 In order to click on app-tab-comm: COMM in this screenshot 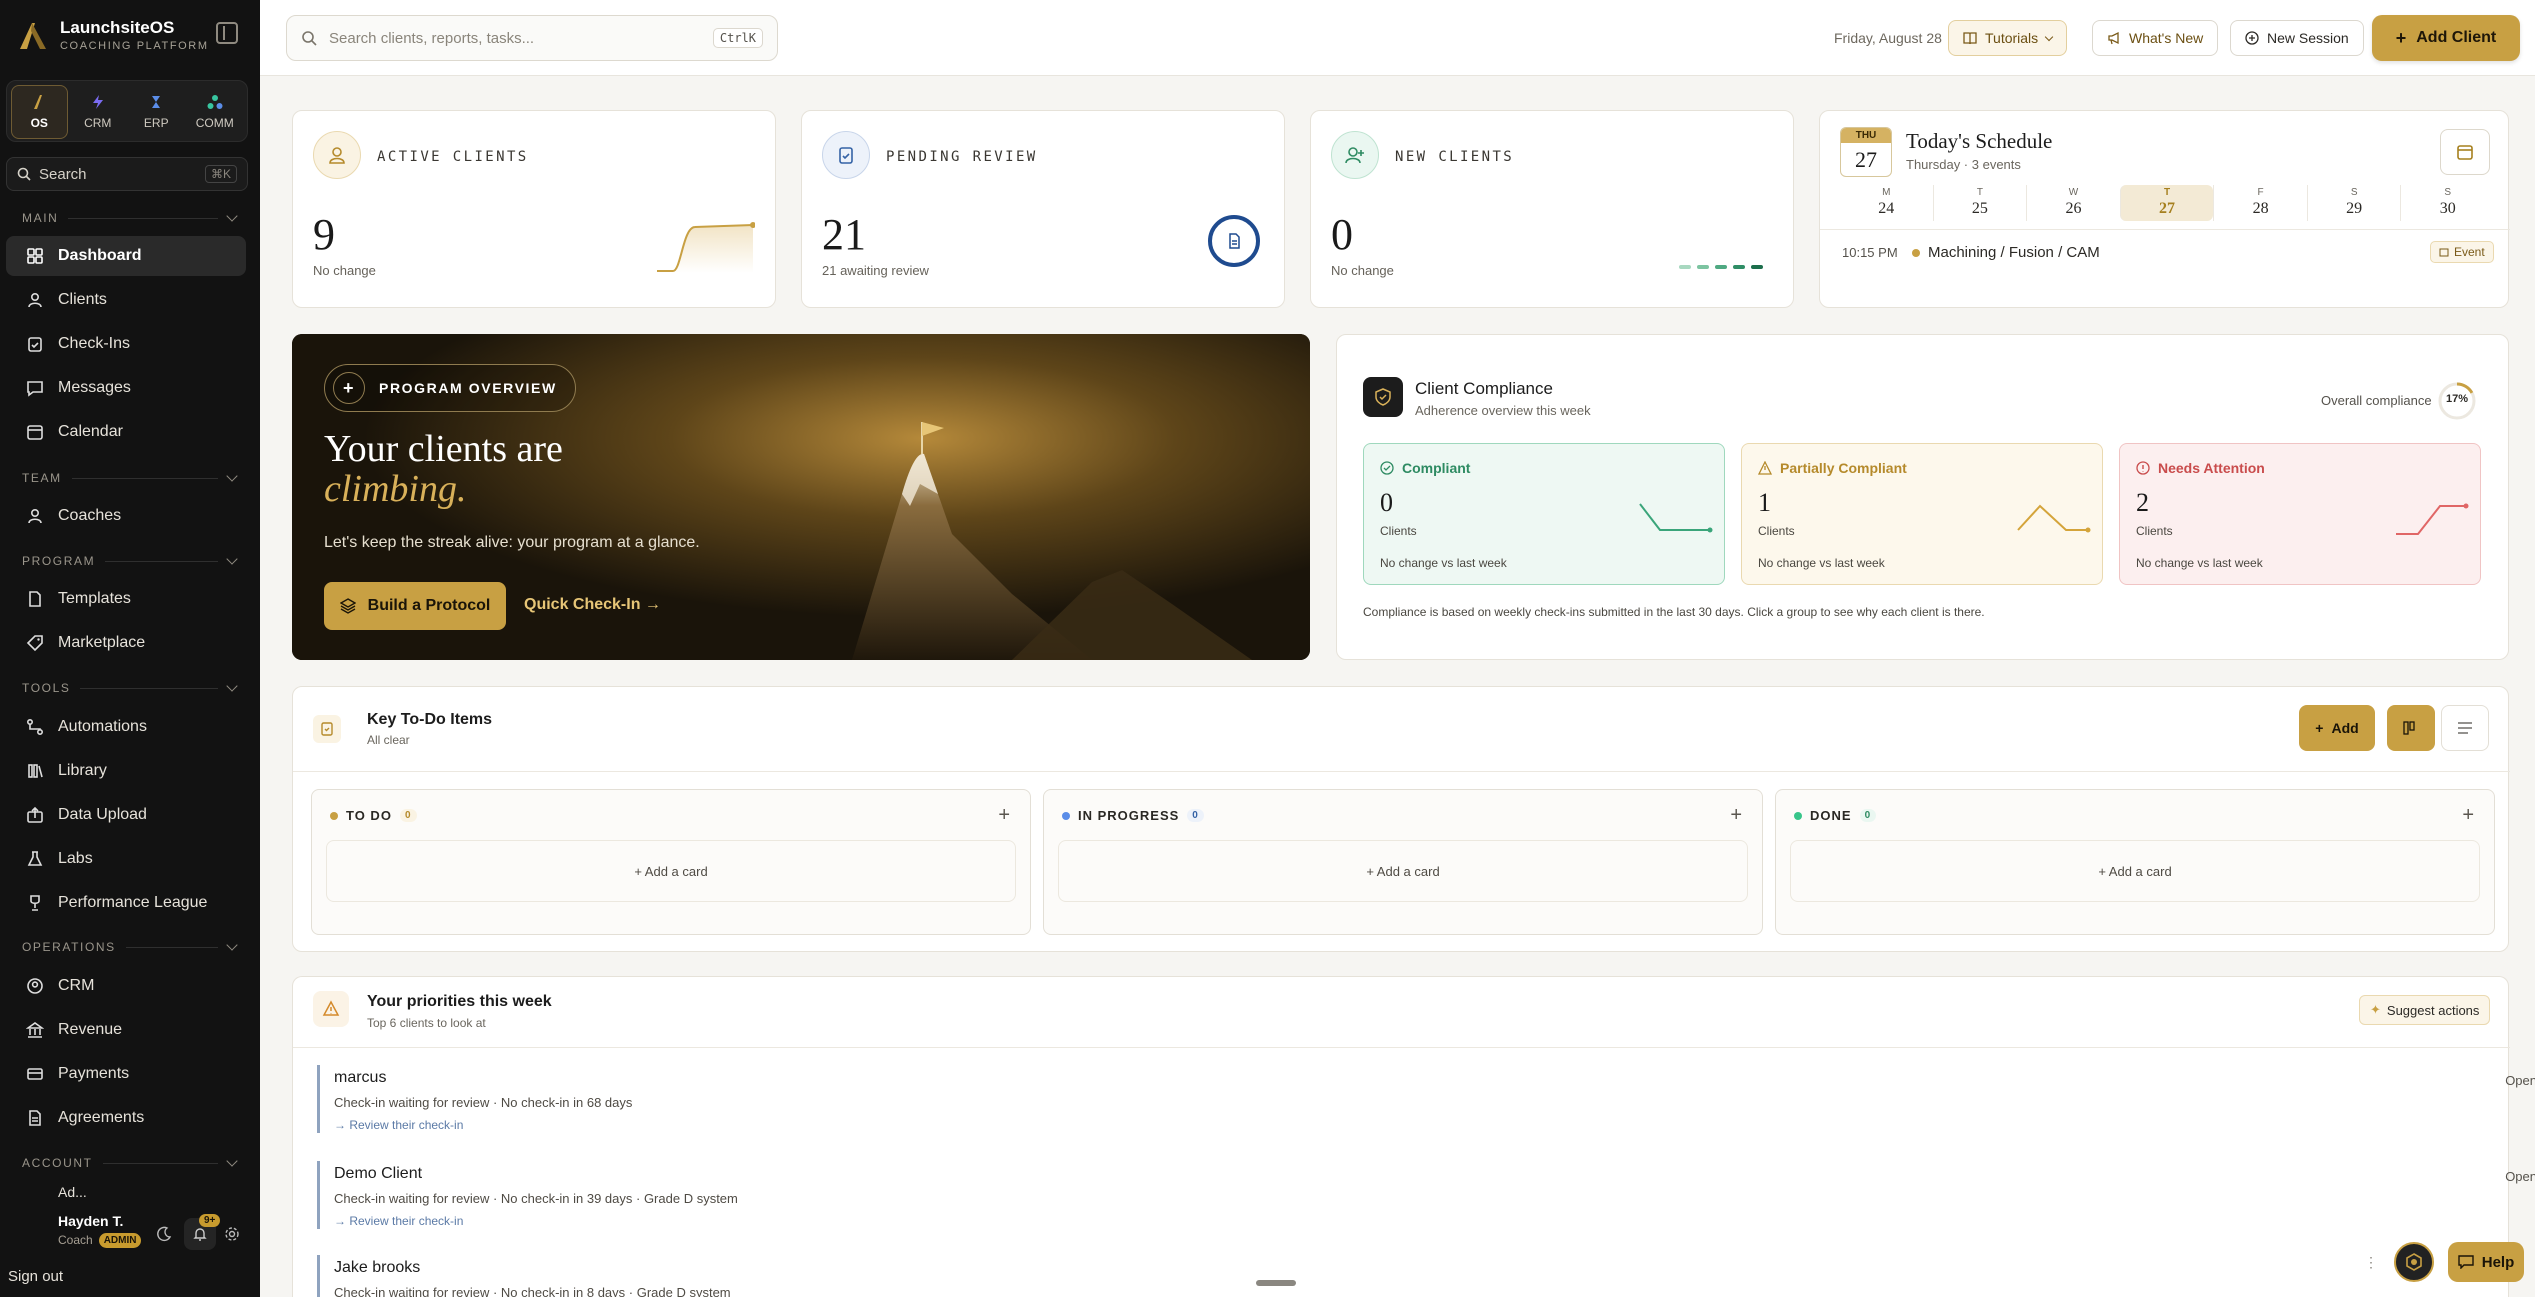, I will do `click(215, 112)`.